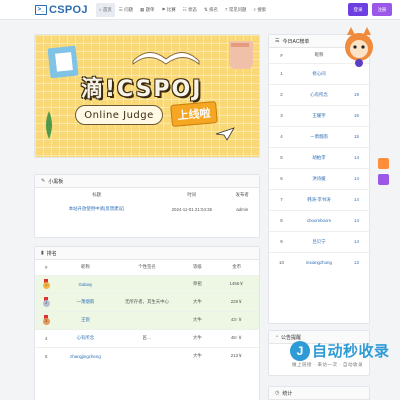  What do you see at coordinates (358, 9) in the screenshot?
I see `login-button: 登录` at bounding box center [358, 9].